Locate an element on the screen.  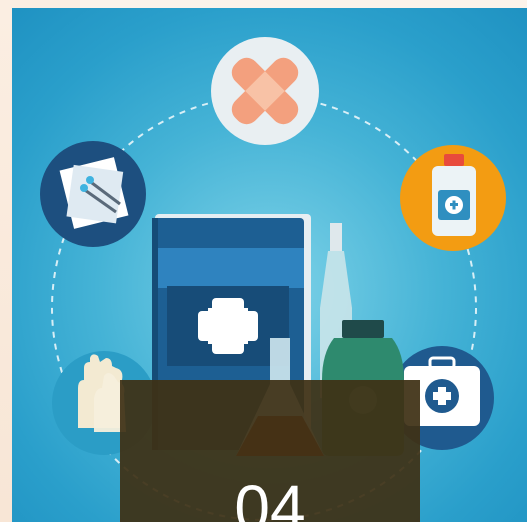
medicine-bottle-icon is located at coordinates (453, 198).